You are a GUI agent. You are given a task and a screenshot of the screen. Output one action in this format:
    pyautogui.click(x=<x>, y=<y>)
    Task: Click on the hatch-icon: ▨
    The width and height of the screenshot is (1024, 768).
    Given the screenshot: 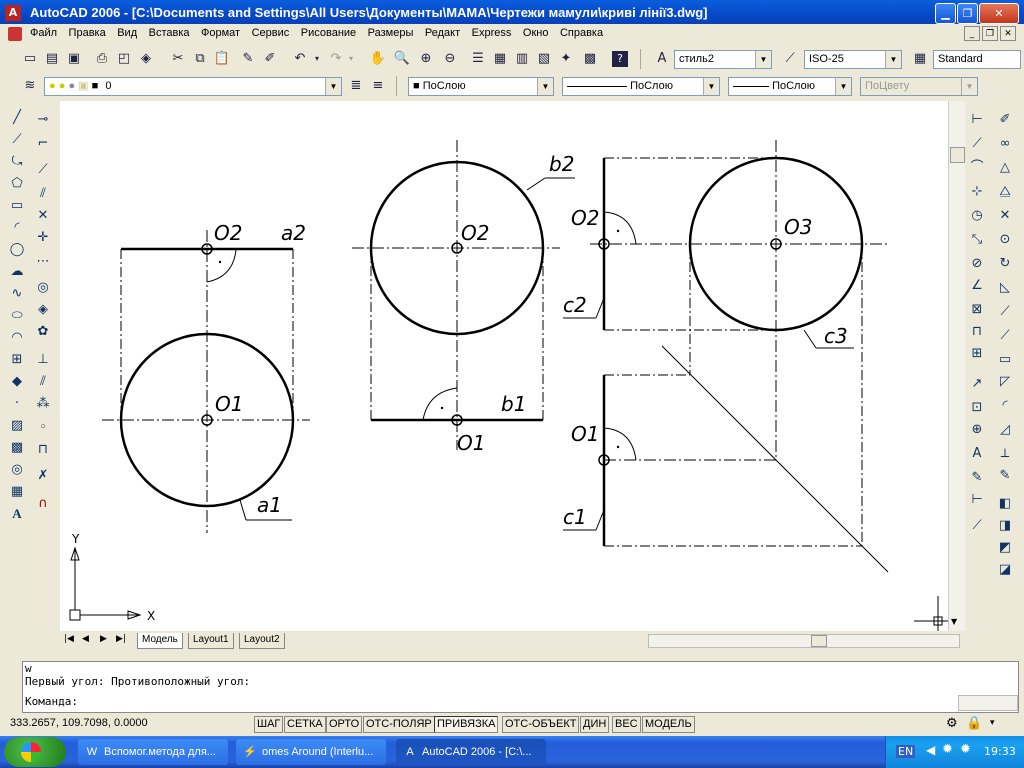 What is the action you would take?
    pyautogui.click(x=17, y=426)
    